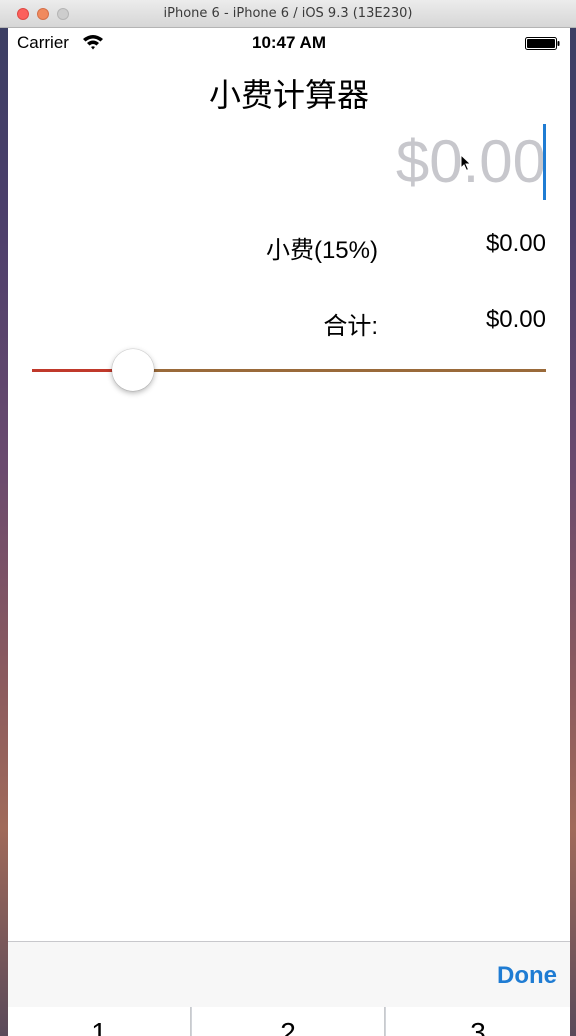 The height and width of the screenshot is (1036, 576). Describe the element at coordinates (544, 162) in the screenshot. I see `text-cursor` at that location.